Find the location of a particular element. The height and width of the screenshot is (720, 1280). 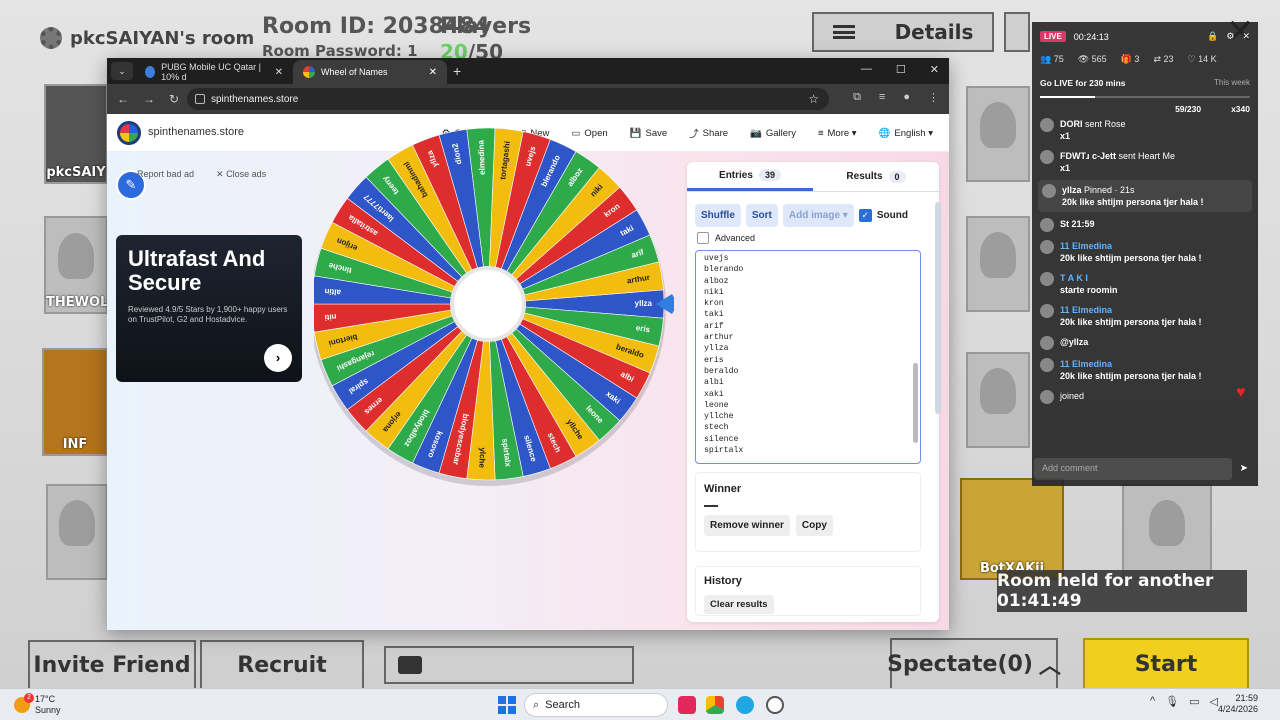

wheel-label: niti is located at coordinates (330, 317).